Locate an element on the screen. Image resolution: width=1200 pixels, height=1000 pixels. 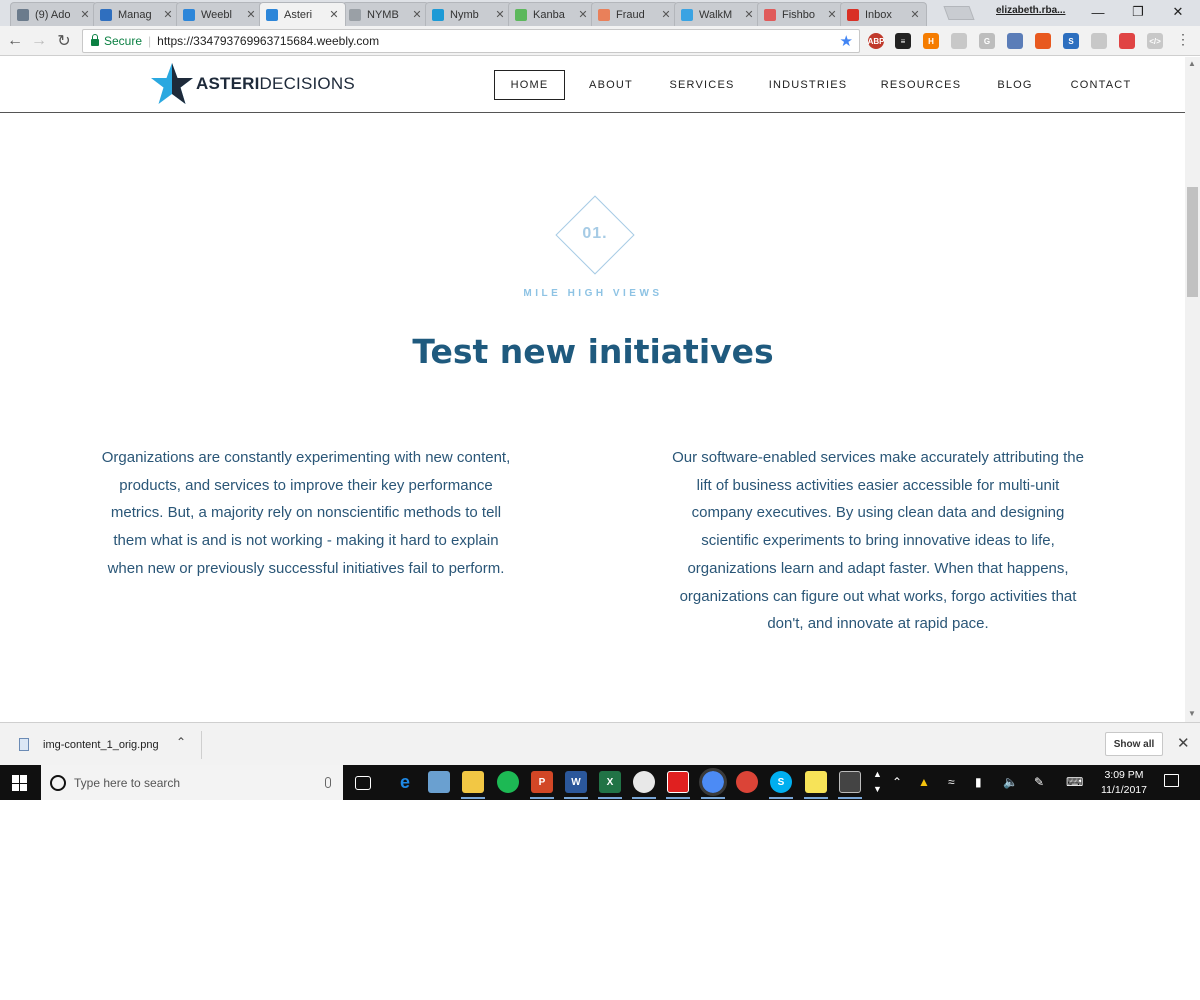
google-drive-icon: ▲ is located at coordinates (924, 782).